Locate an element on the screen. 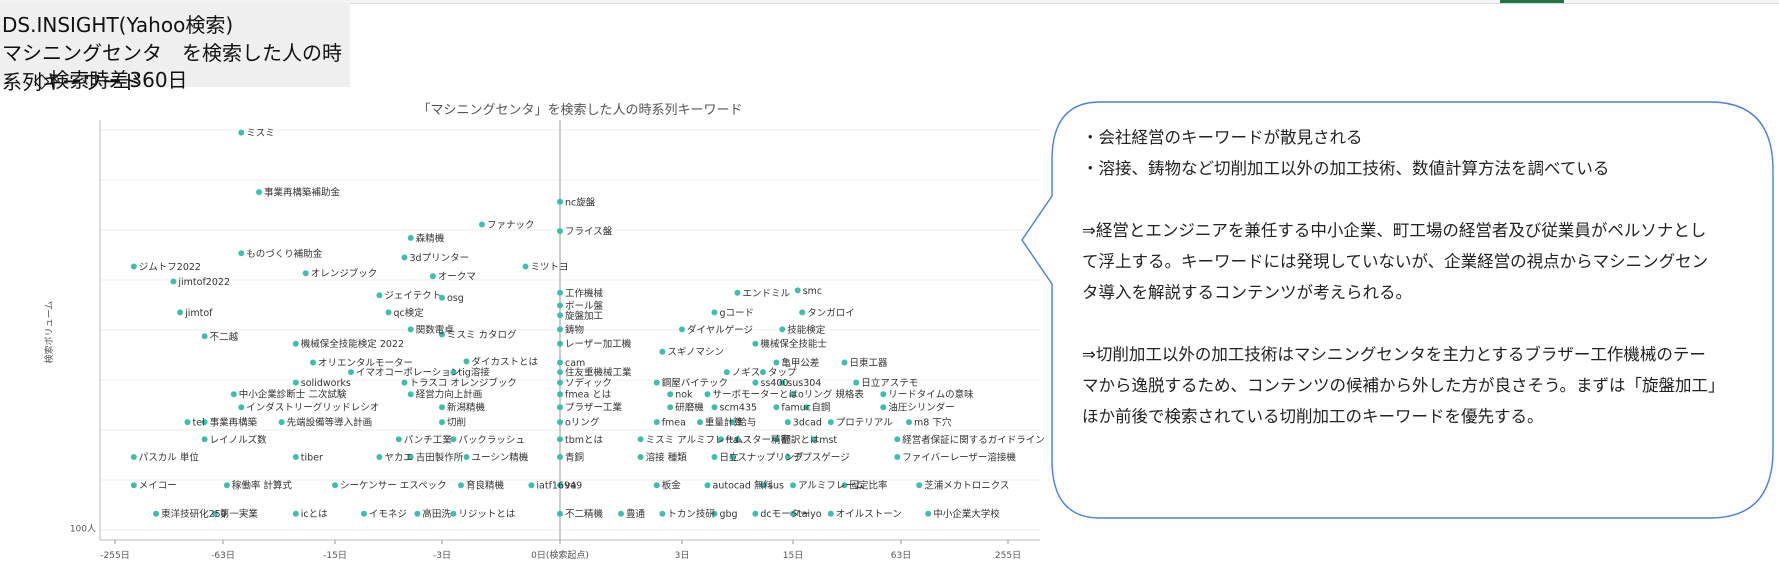  data-point-label: 板金 is located at coordinates (672, 486).